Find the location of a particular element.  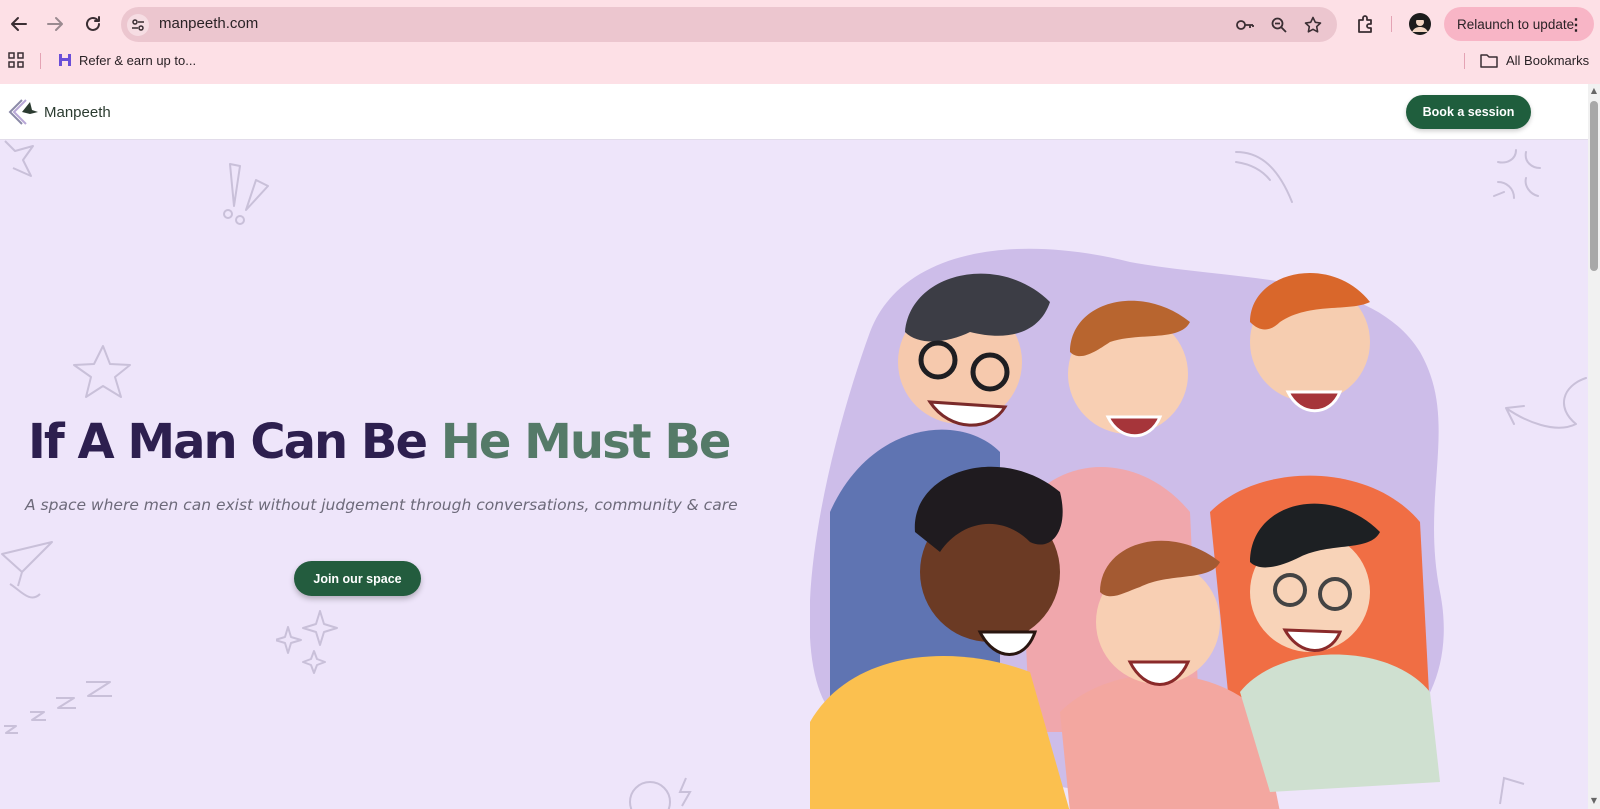

bookmark-divider is located at coordinates (40, 61).